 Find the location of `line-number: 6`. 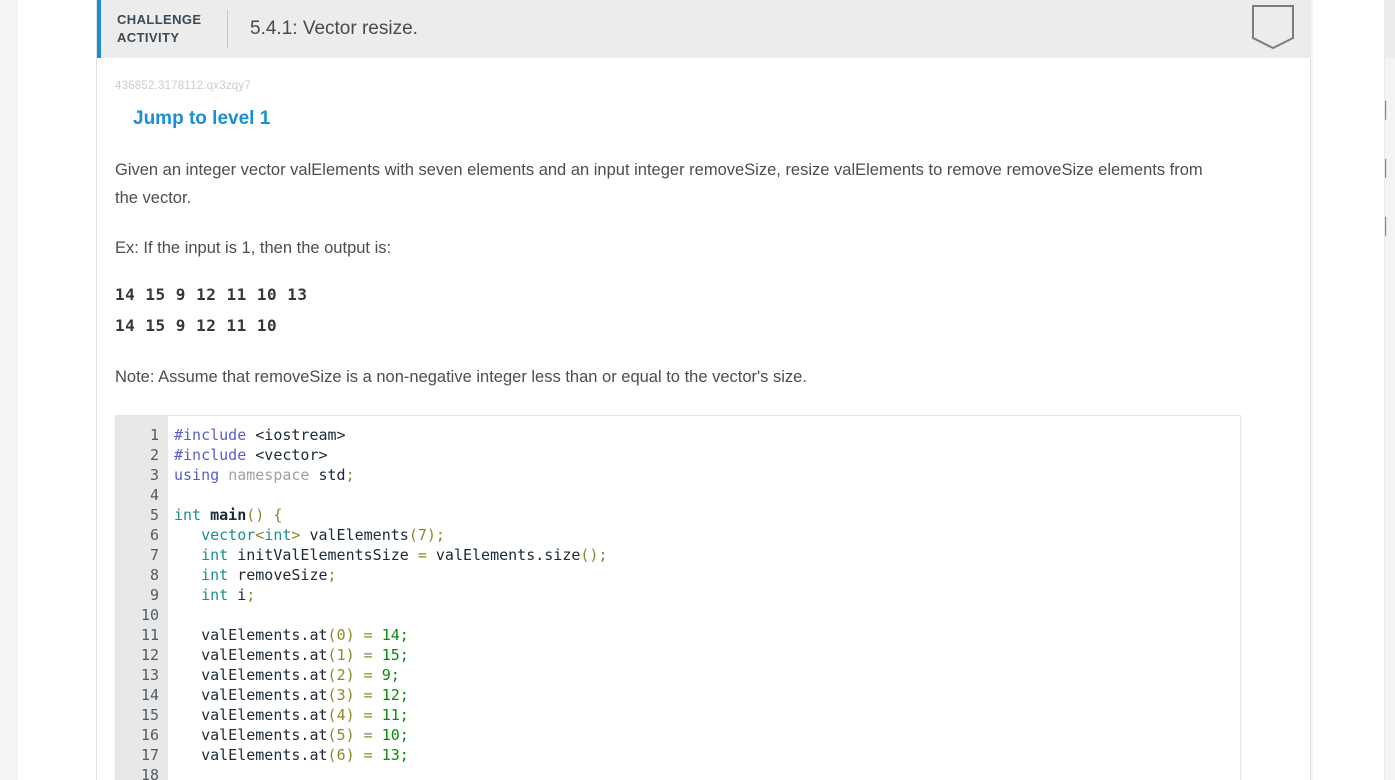

line-number: 6 is located at coordinates (154, 534).